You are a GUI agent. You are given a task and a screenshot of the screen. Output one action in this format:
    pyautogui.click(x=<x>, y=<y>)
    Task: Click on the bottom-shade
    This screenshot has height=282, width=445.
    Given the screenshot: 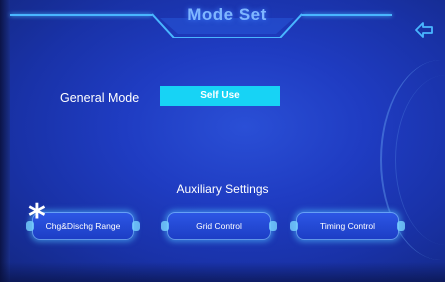 What is the action you would take?
    pyautogui.click(x=222, y=272)
    